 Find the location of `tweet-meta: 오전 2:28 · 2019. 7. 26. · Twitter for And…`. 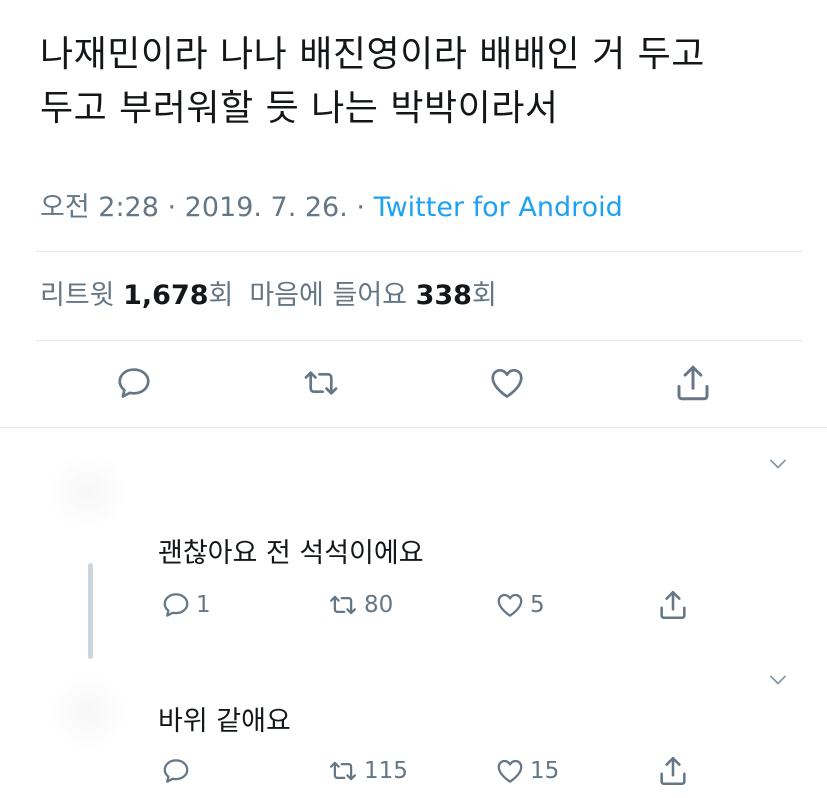

tweet-meta: 오전 2:28 · 2019. 7. 26. · Twitter for And… is located at coordinates (331, 208).